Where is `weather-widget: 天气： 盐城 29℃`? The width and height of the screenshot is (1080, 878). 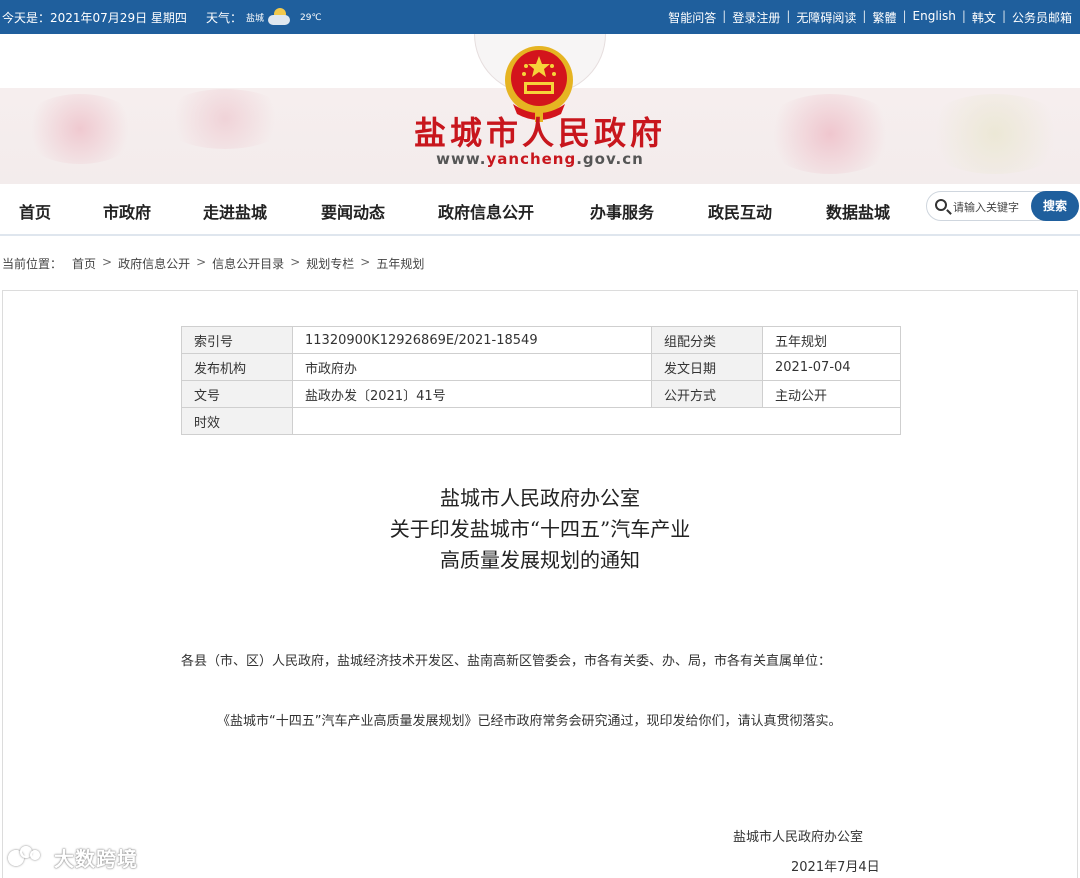 weather-widget: 天气： 盐城 29℃ is located at coordinates (264, 16).